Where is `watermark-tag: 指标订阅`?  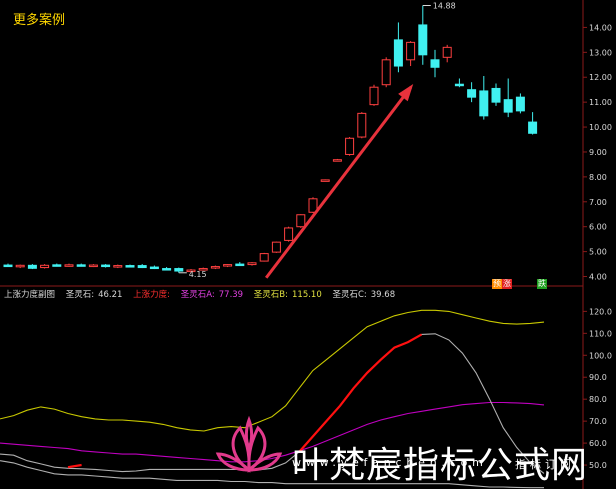
watermark-tag: 指标订阅 is located at coordinates (545, 464).